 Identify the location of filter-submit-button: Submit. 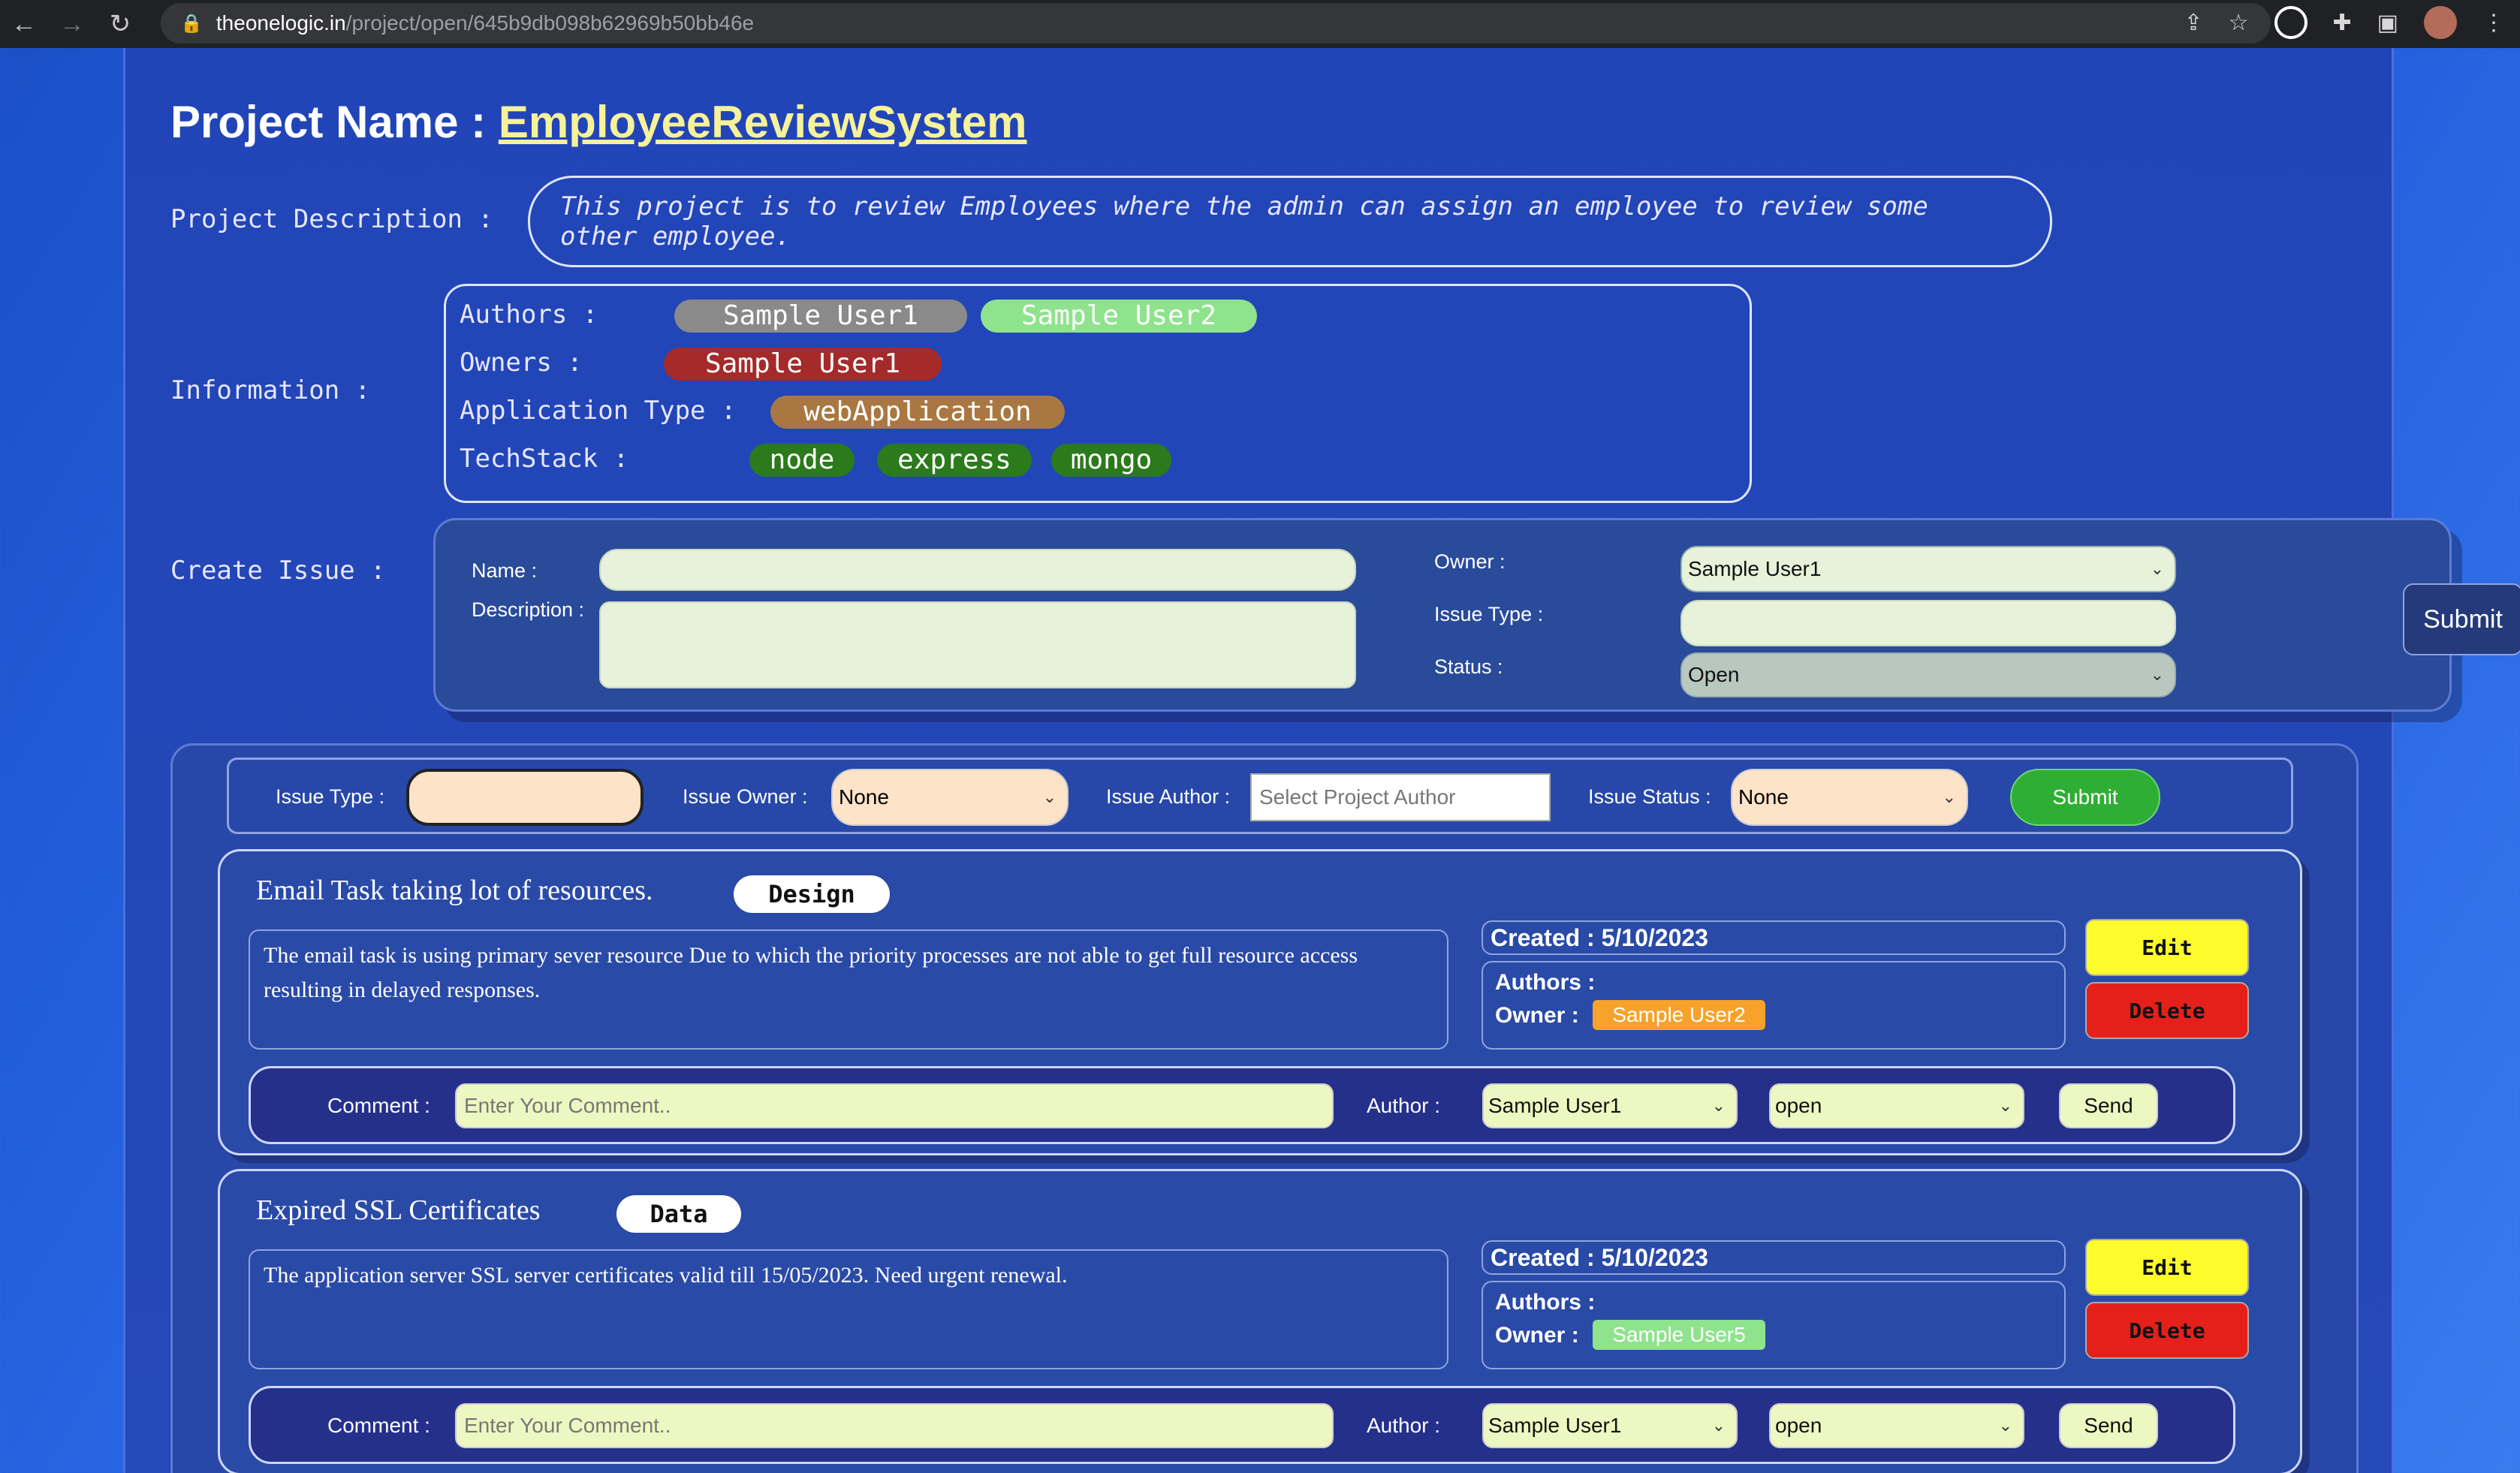
(2085, 798).